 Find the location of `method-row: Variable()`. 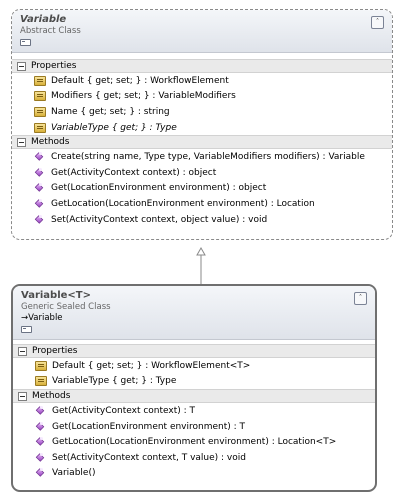

method-row: Variable() is located at coordinates (194, 474).